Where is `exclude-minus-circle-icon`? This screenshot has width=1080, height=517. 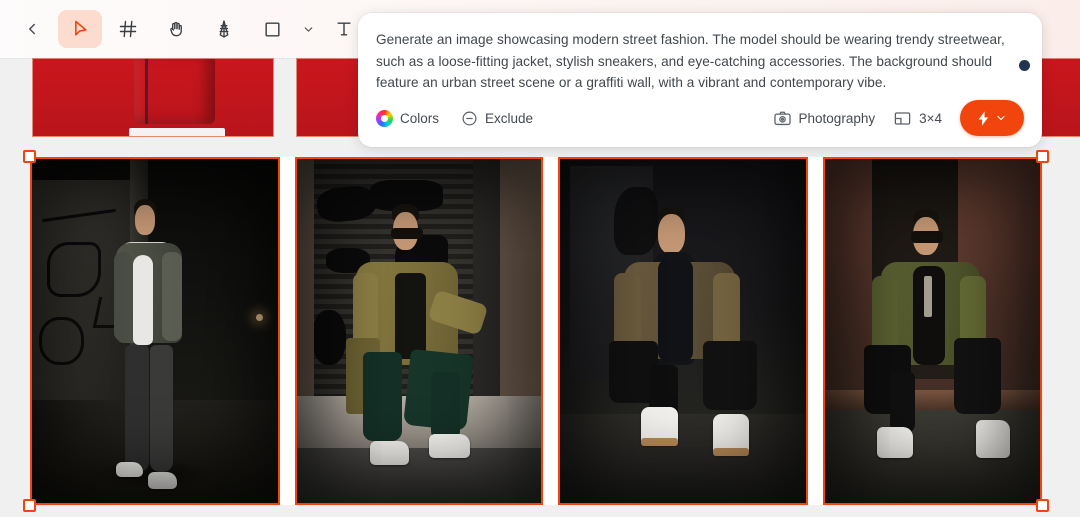
exclude-minus-circle-icon is located at coordinates (469, 118).